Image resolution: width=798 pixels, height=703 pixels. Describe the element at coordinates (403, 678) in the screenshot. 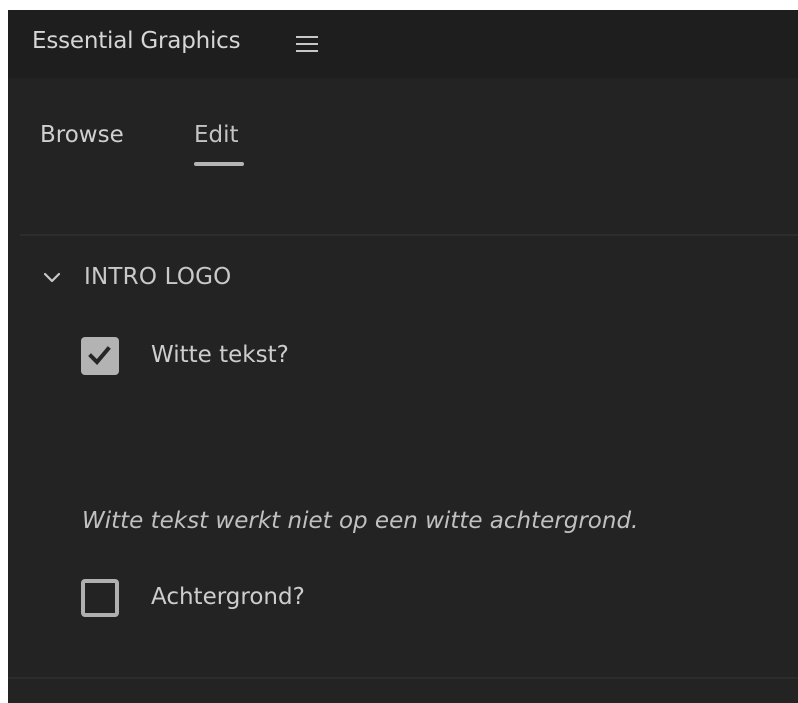

I see `bottom-divider` at that location.